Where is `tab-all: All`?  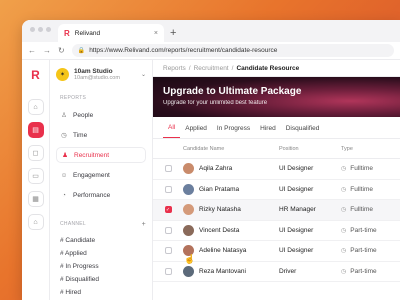
tab-all: All is located at coordinates (172, 131).